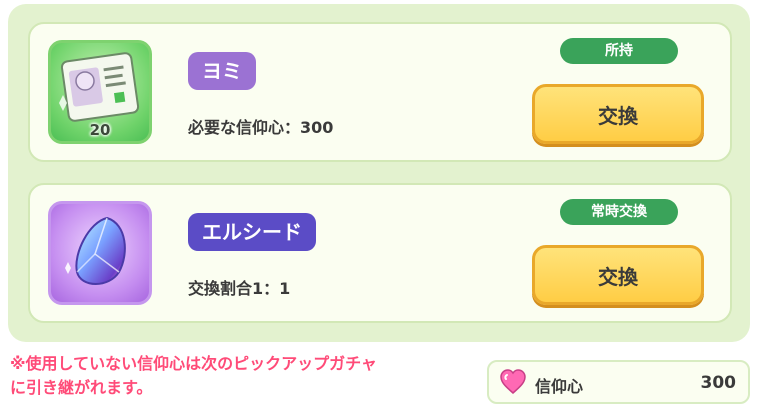 This screenshot has height=414, width=760. I want to click on character-ticket-icon: 20, so click(100, 92).